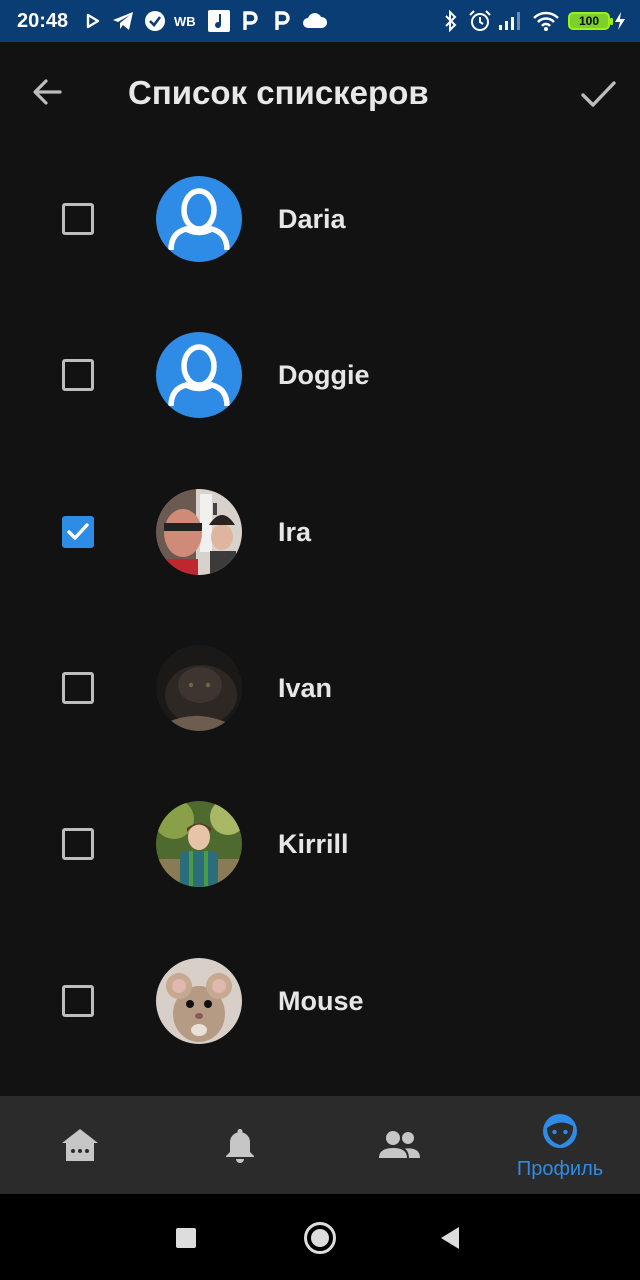 This screenshot has width=640, height=1280. Describe the element at coordinates (250, 21) in the screenshot. I see `p-app-icon` at that location.